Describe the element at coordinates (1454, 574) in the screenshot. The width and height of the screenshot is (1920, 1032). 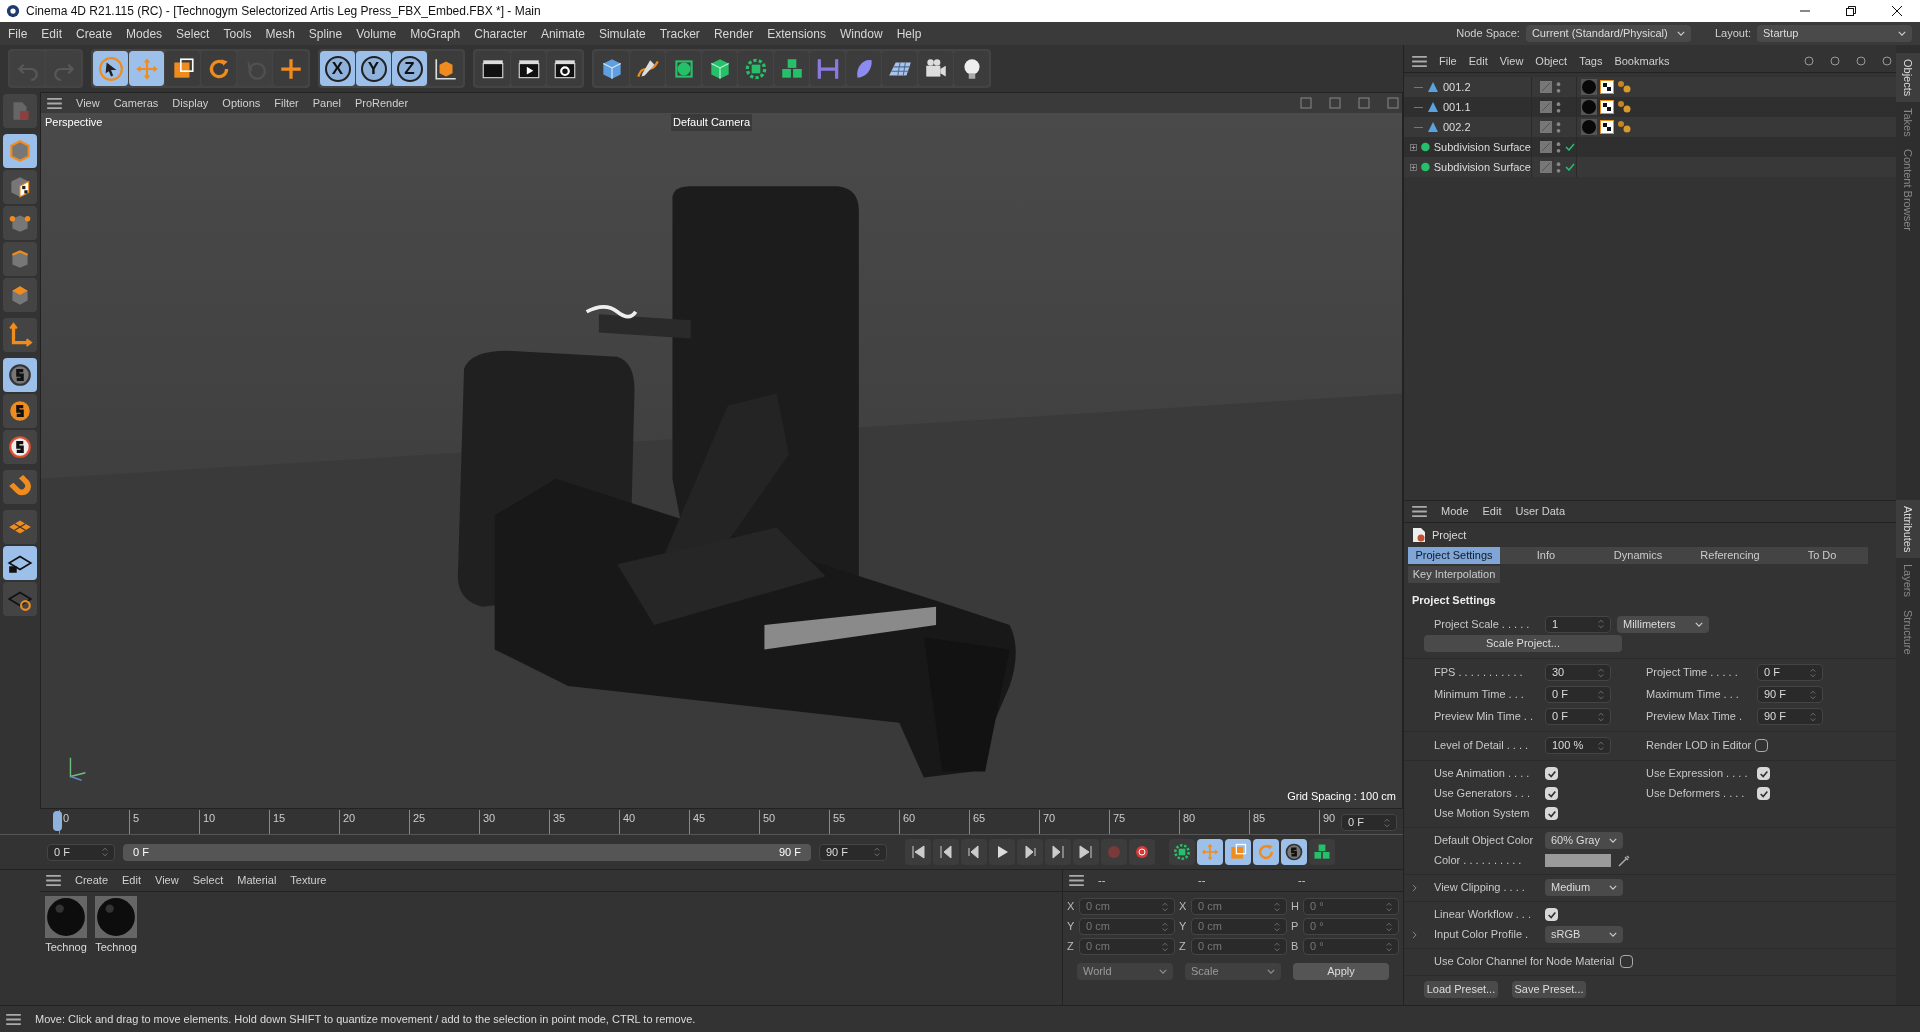
I see `tab: Key Interpolation` at that location.